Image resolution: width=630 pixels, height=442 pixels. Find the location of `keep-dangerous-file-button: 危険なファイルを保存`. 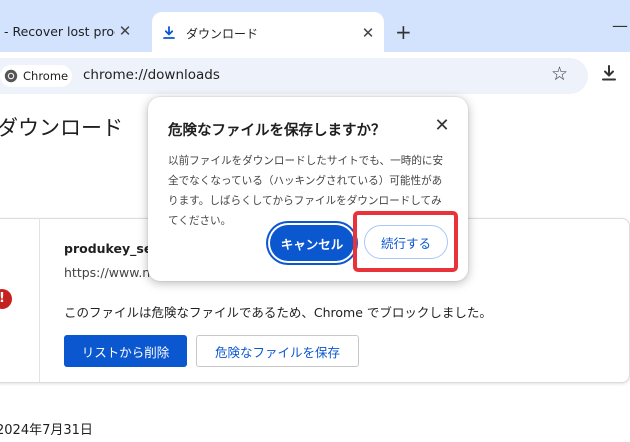

keep-dangerous-file-button: 危険なファイルを保存 is located at coordinates (277, 351).